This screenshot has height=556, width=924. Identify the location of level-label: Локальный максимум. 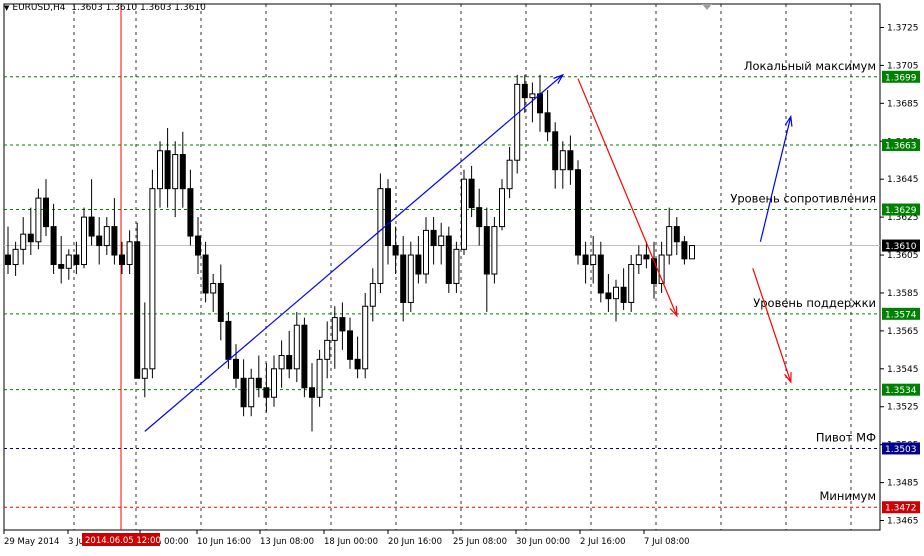
(810, 66).